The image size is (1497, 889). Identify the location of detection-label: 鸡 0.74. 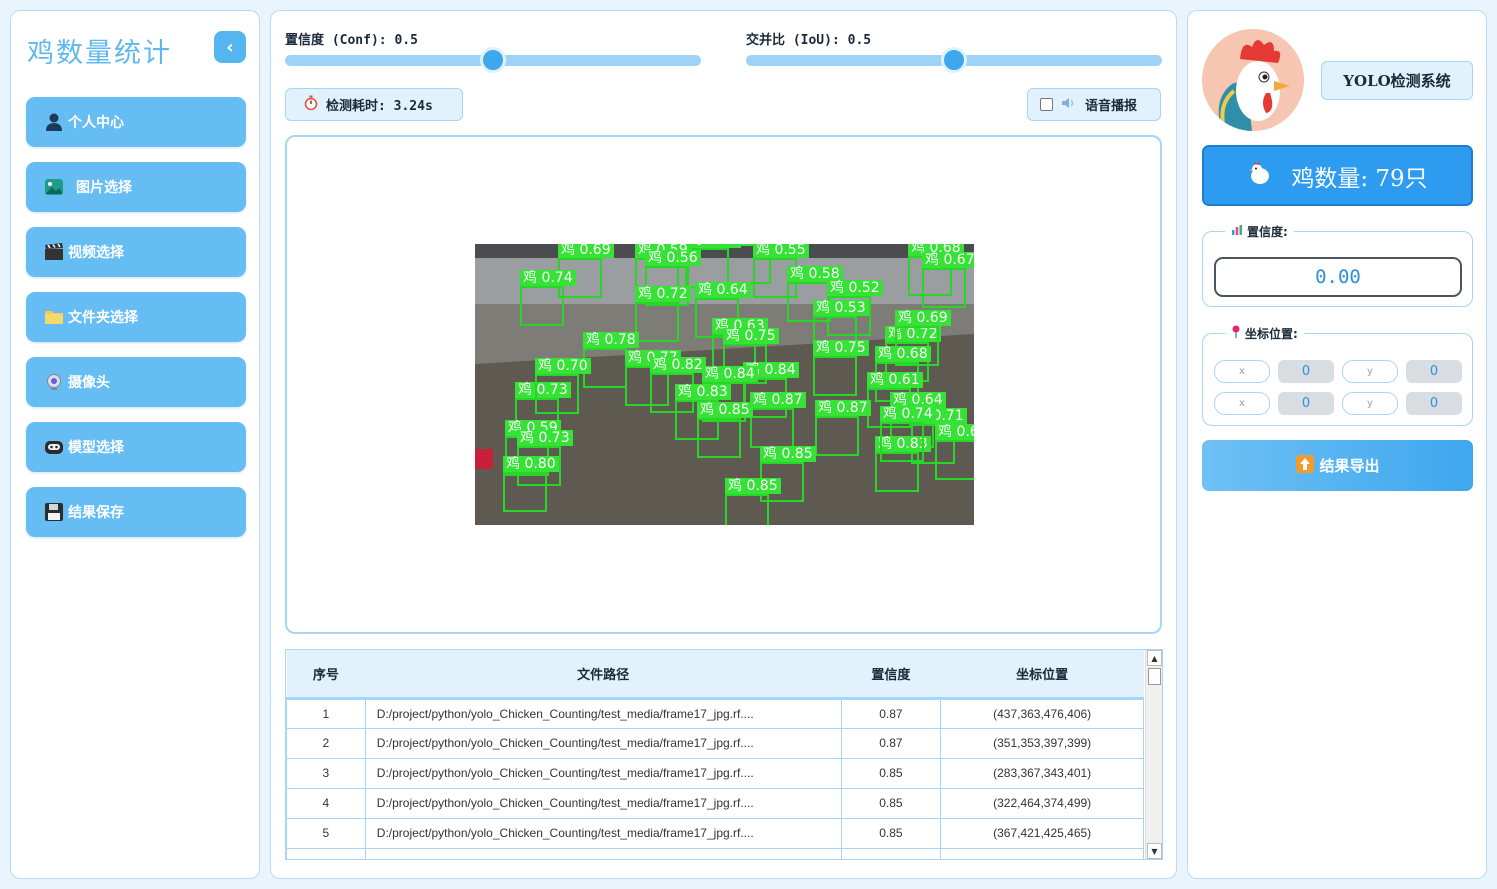
(908, 414).